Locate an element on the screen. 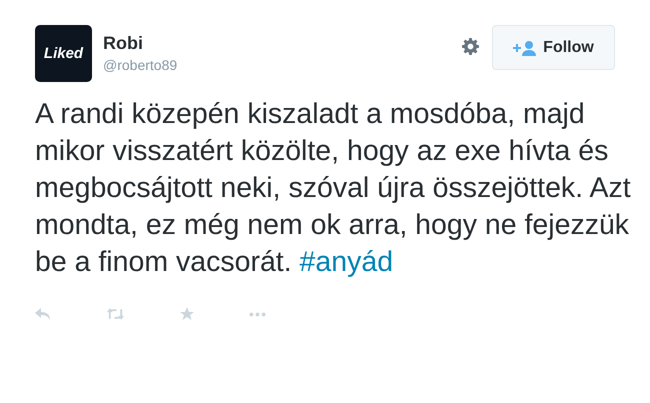  add-person-icon is located at coordinates (525, 48).